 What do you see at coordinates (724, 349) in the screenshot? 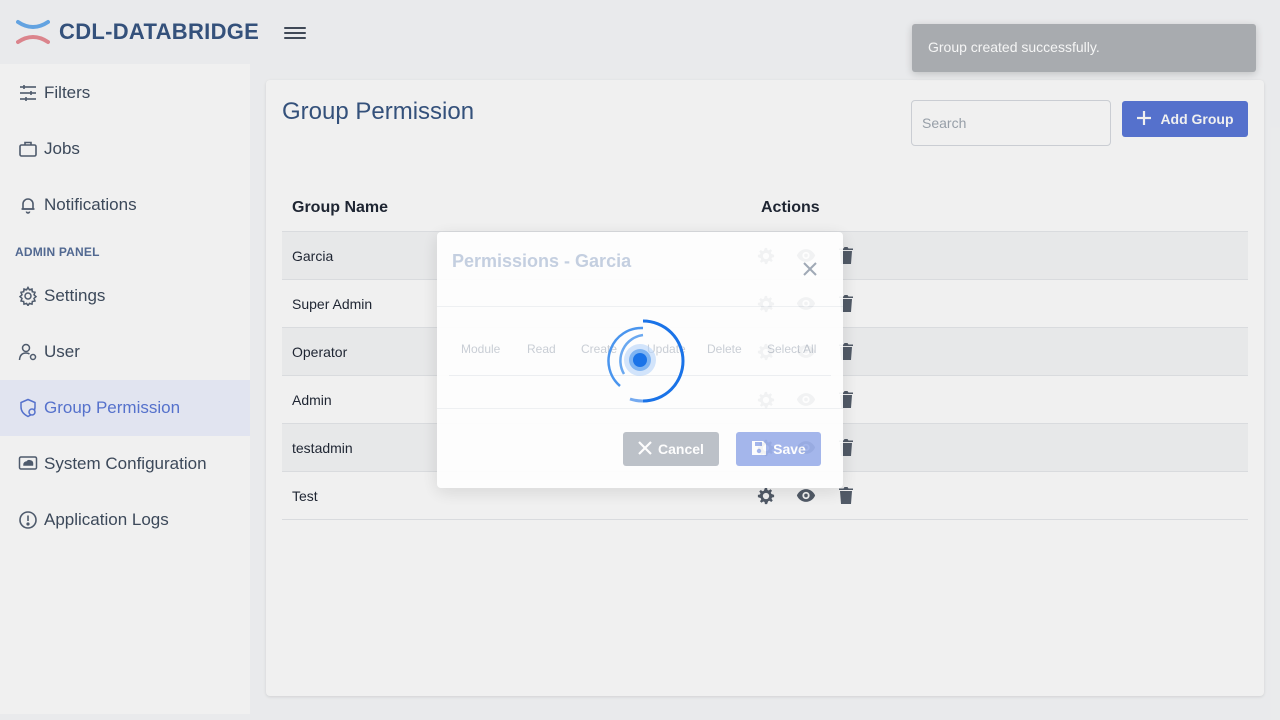
I see `column-header-delete: Delete` at bounding box center [724, 349].